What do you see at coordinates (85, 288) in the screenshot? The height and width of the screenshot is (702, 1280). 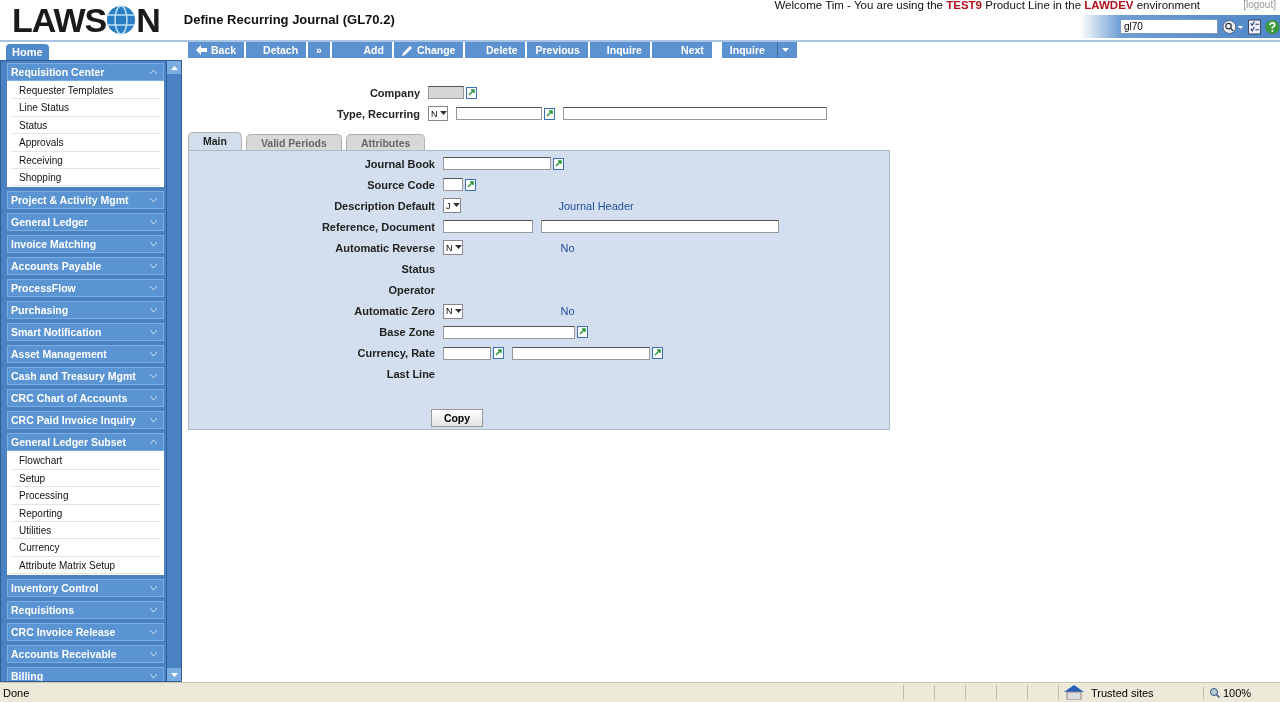 I see `menu-group-header: ProcessFlow` at bounding box center [85, 288].